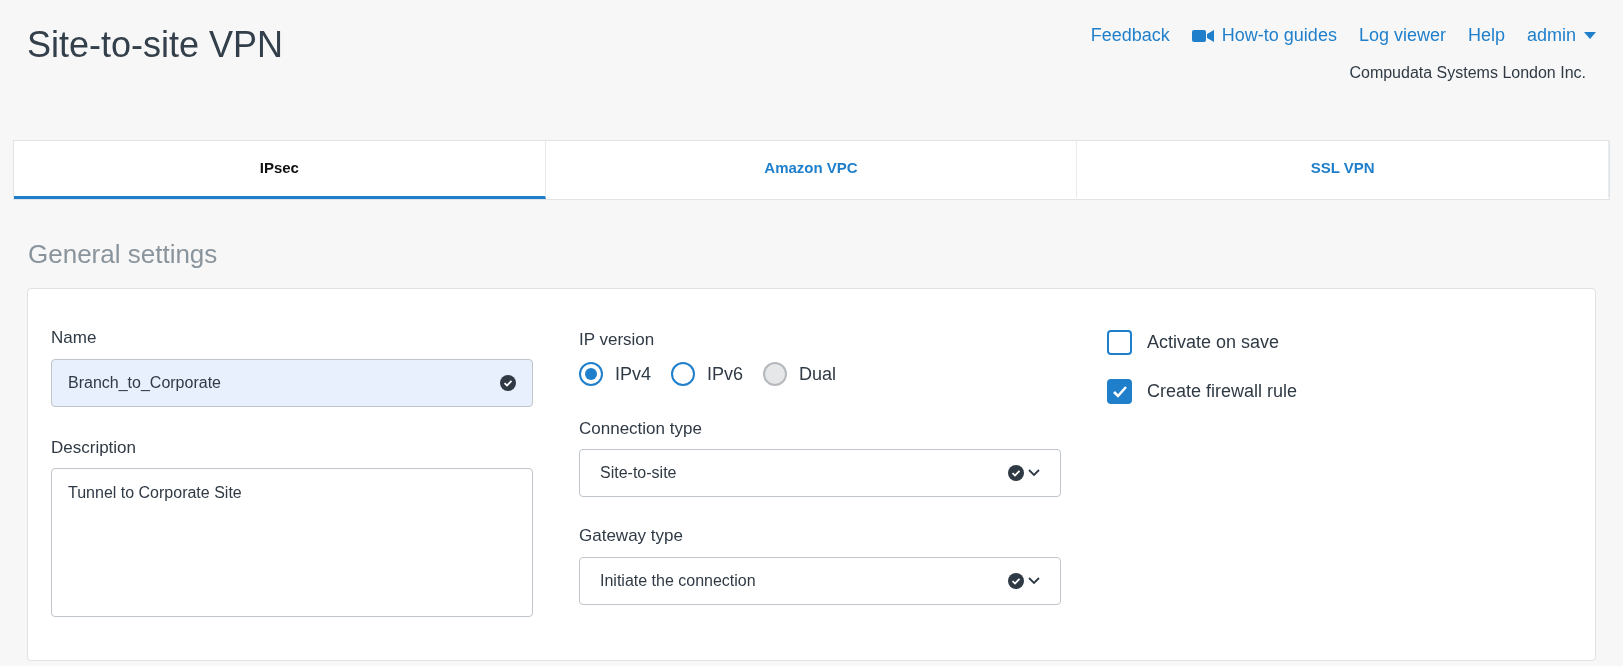 The width and height of the screenshot is (1623, 666). What do you see at coordinates (818, 374) in the screenshot?
I see `radio-label: Dual` at bounding box center [818, 374].